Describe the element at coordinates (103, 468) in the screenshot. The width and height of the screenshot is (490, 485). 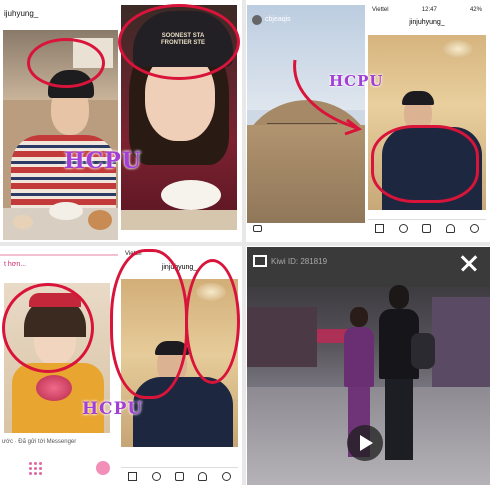
I see `user-avatar-icon` at that location.